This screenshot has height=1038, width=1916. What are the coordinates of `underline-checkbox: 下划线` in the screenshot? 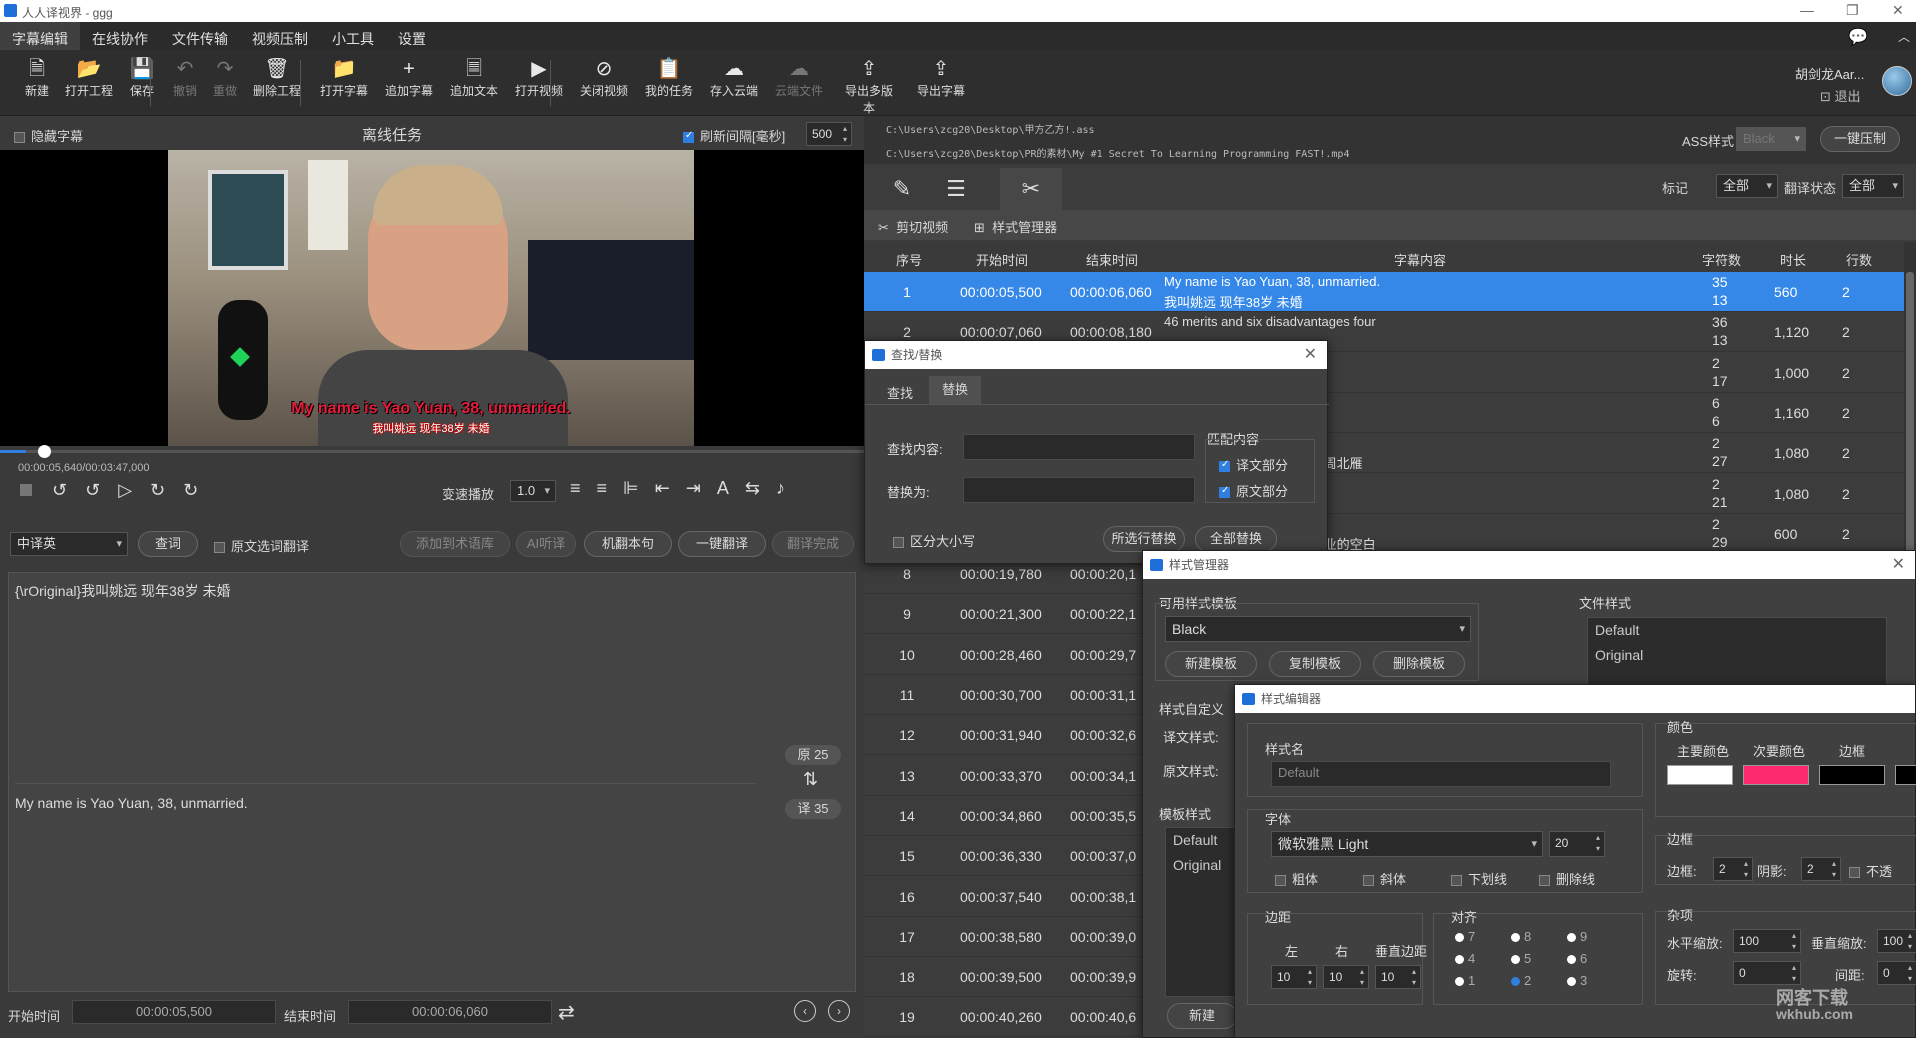 It's located at (1479, 878).